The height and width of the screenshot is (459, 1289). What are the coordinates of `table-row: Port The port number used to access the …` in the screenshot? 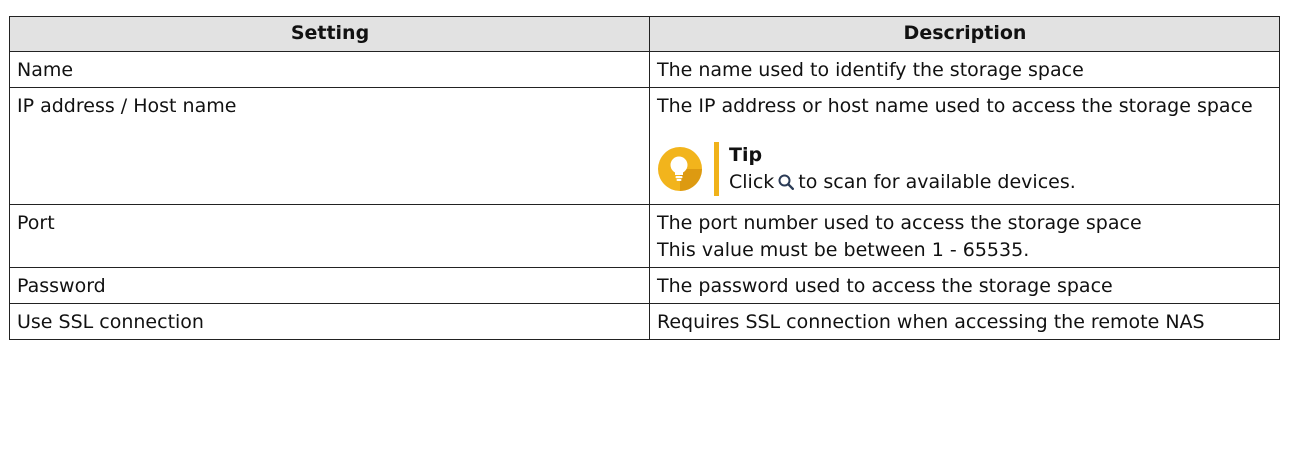 It's located at (644, 236).